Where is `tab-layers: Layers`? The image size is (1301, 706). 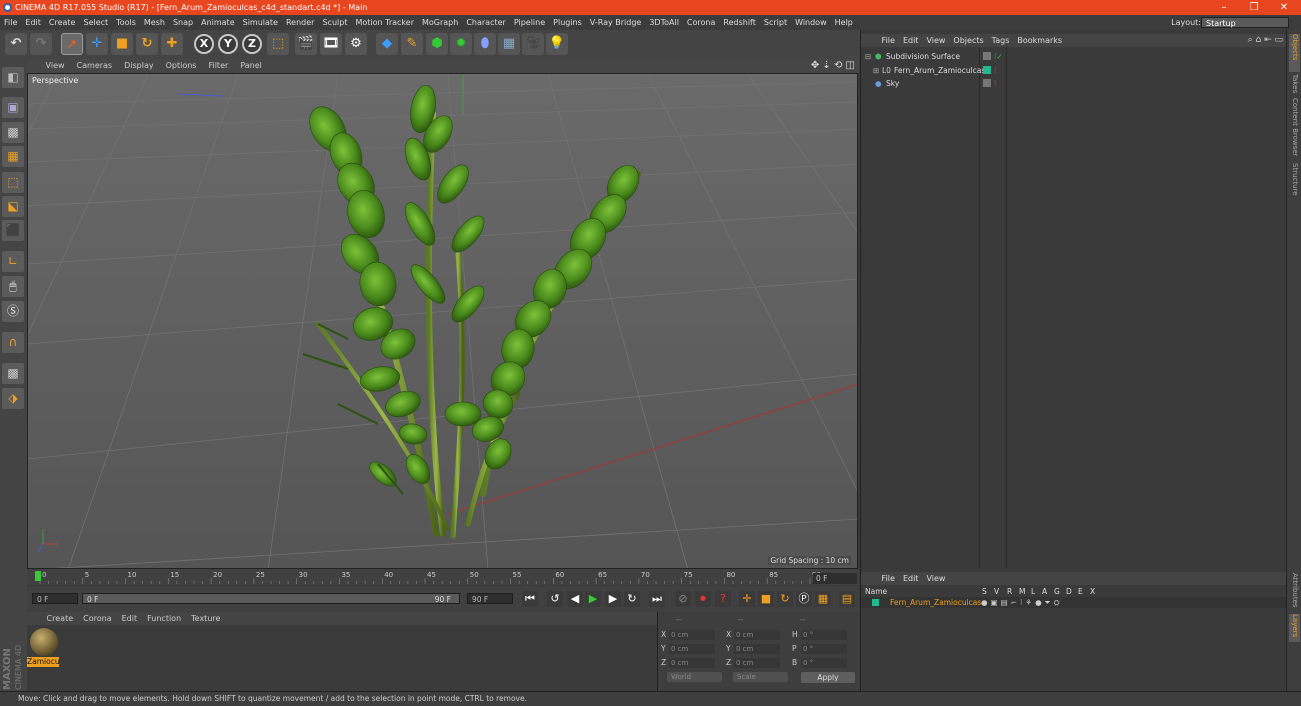 tab-layers: Layers is located at coordinates (1294, 628).